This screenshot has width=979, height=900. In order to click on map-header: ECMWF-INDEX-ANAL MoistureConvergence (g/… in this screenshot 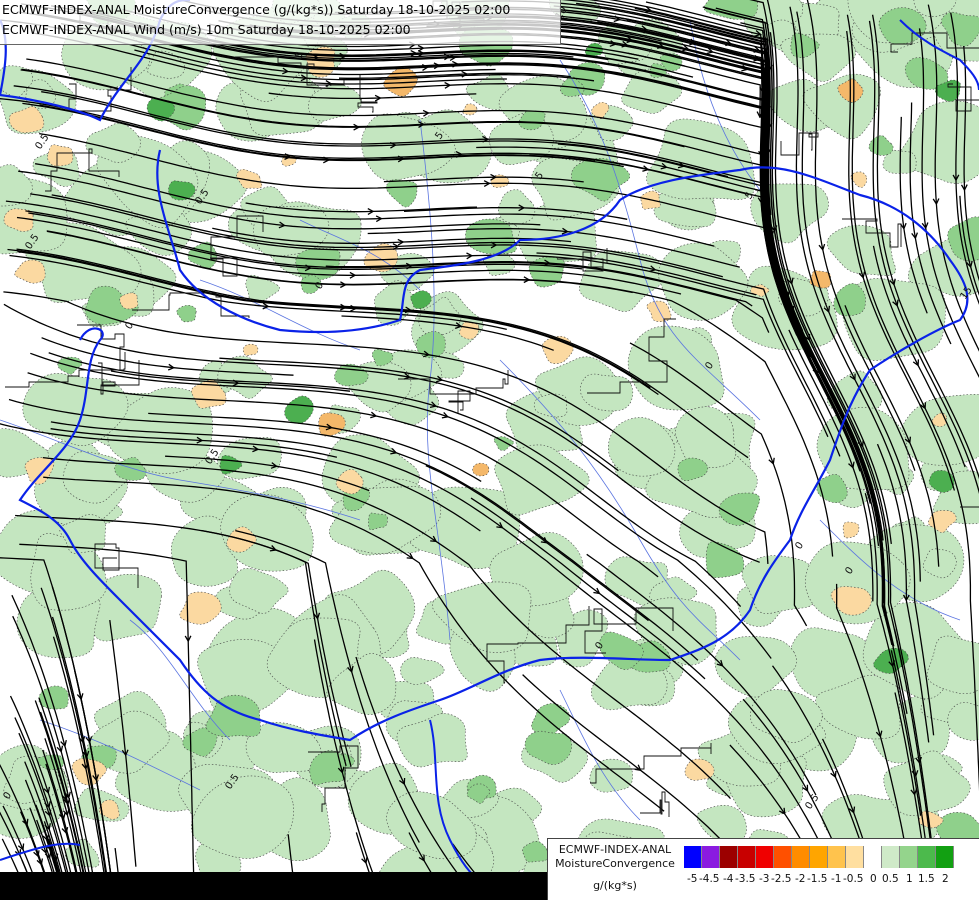, I will do `click(280, 22)`.